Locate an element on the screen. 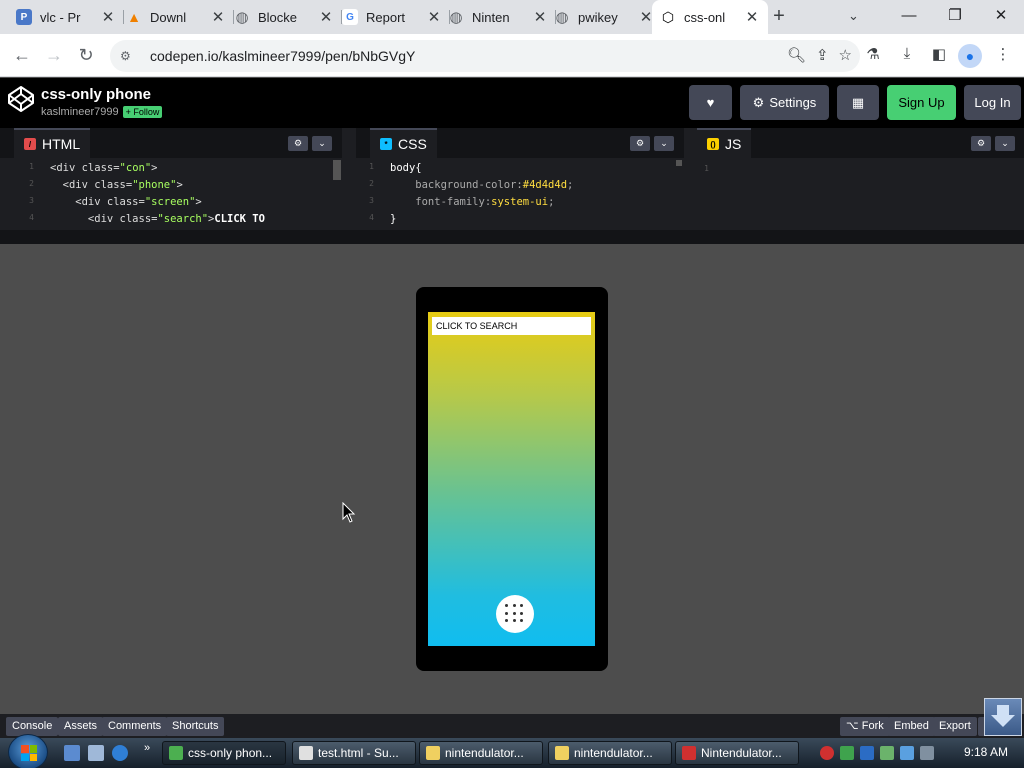  line-number: 2 is located at coordinates (371, 183).